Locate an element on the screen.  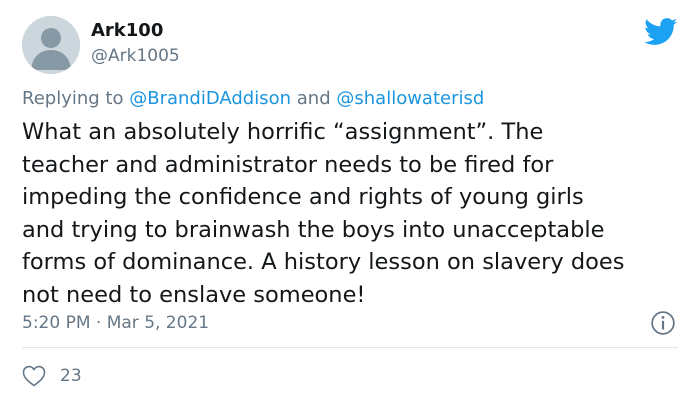
info-icon is located at coordinates (663, 323).